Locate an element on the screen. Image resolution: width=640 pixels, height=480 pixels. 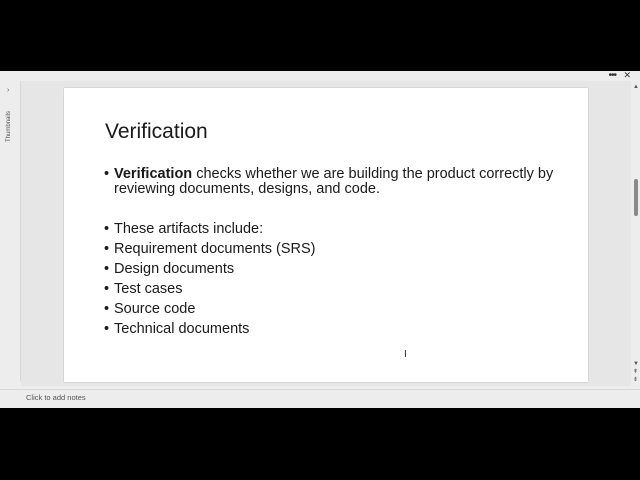
bullet-item: • Test cases is located at coordinates (329, 289).